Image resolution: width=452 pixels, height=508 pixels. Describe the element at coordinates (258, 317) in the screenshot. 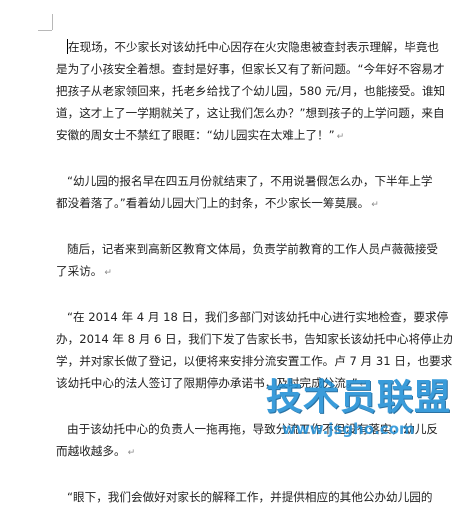

I see `paragraph-line: “在 2014 年 4 月 18 日，我们多部门对该幼托中心进行实地检查，要求停` at that location.